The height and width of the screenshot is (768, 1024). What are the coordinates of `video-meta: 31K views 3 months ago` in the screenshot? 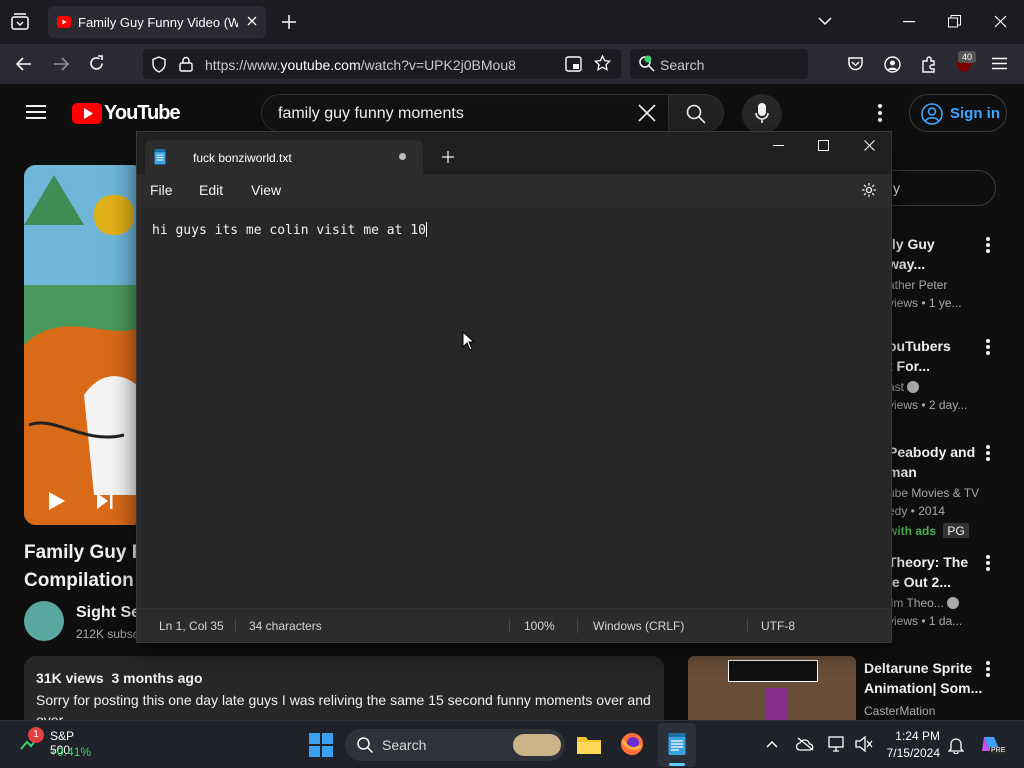 It's located at (119, 678).